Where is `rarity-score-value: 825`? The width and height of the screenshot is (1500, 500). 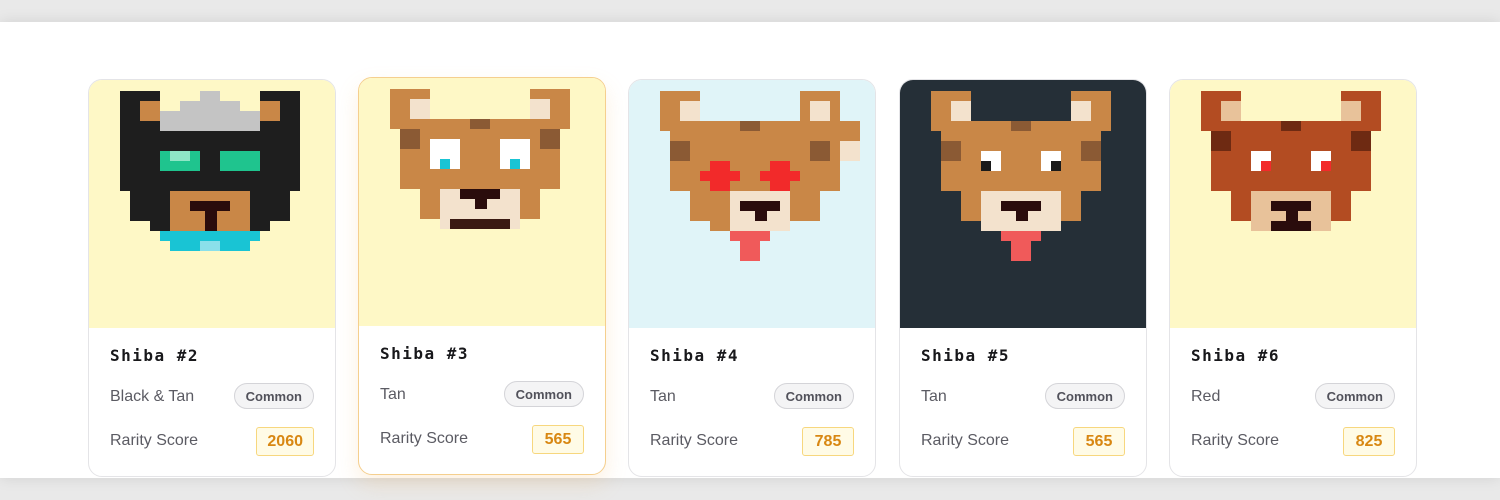 rarity-score-value: 825 is located at coordinates (1369, 441).